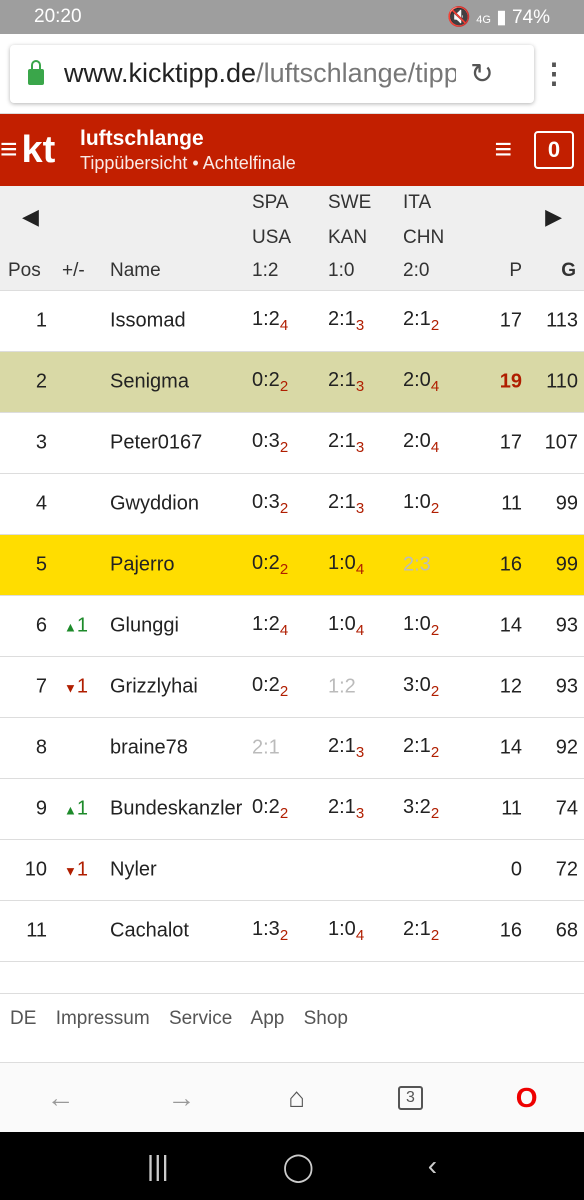 This screenshot has width=584, height=1200. Describe the element at coordinates (421, 748) in the screenshot. I see `tip: 2:12` at that location.